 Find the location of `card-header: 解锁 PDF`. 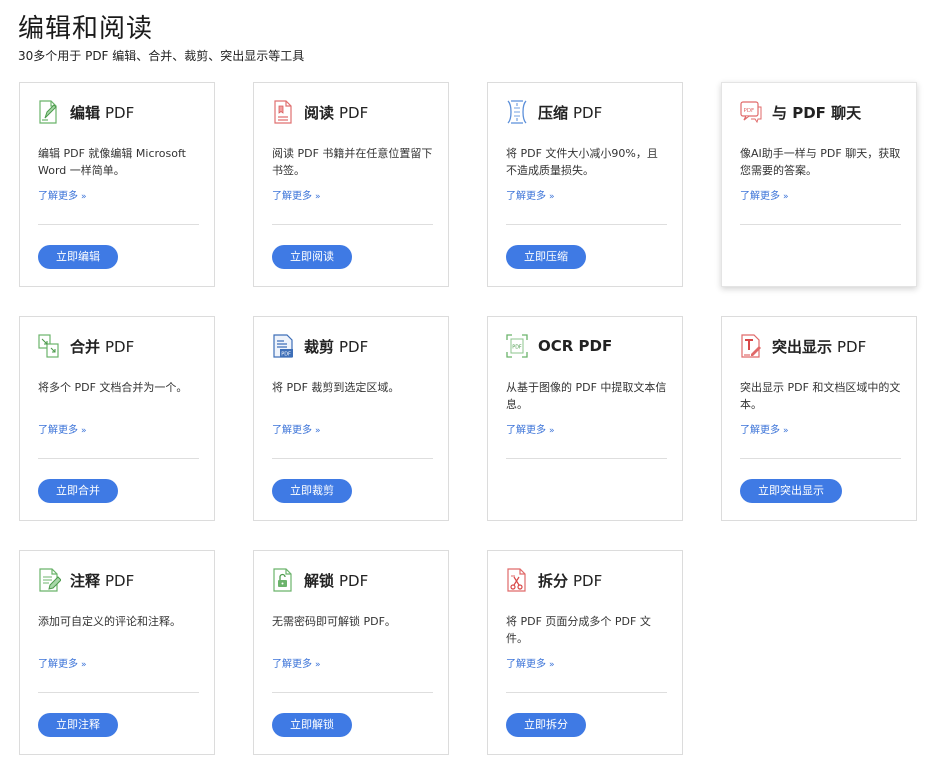

card-header: 解锁 PDF is located at coordinates (319, 580).